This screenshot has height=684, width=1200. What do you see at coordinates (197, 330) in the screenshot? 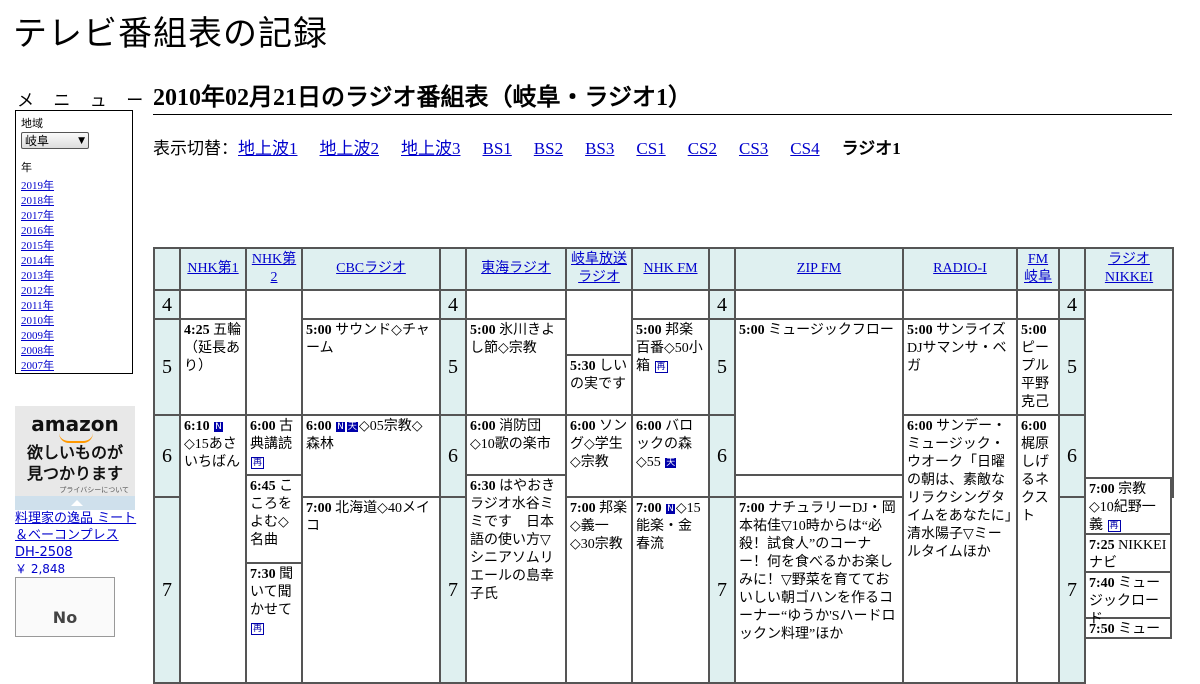
I see `program-time: 4:25` at bounding box center [197, 330].